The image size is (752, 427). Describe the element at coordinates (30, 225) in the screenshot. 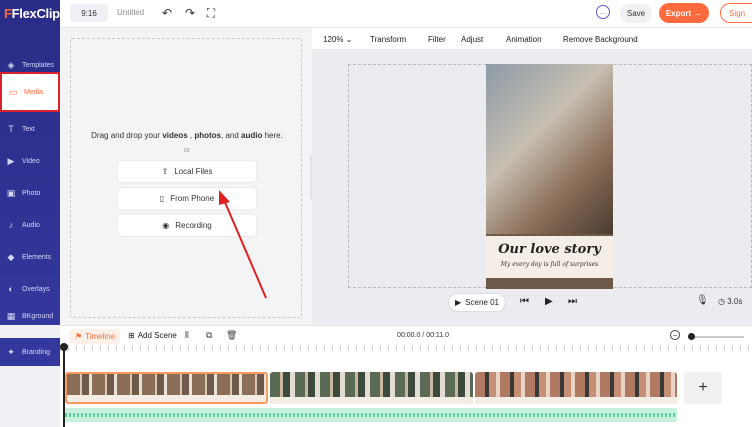

I see `sidebar-item-audio: ♪ Audio` at that location.